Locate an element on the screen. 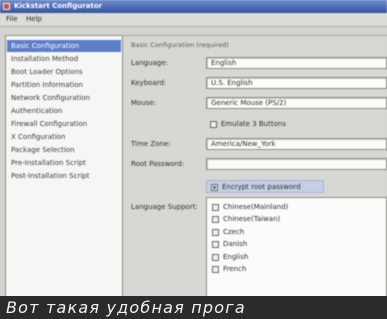 Image resolution: width=387 pixels, height=319 pixels. menu-bar: File Help is located at coordinates (193, 20).